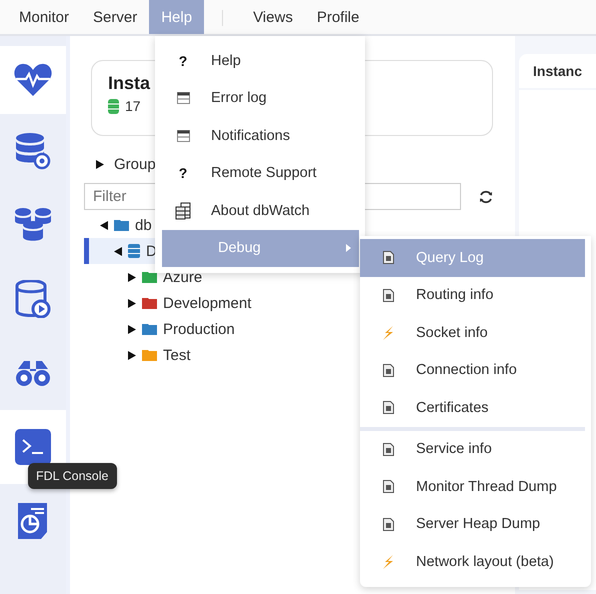 The image size is (596, 594). Describe the element at coordinates (273, 17) in the screenshot. I see `menu-item: Views` at that location.